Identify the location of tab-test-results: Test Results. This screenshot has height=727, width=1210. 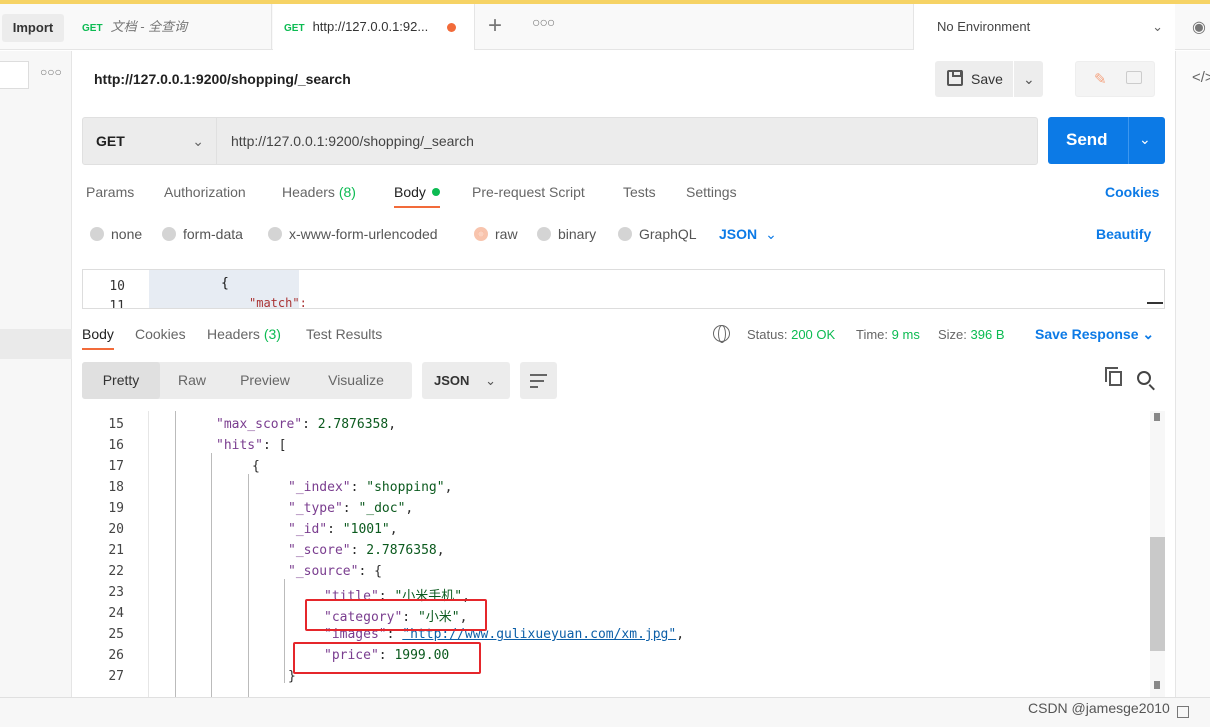
(344, 334).